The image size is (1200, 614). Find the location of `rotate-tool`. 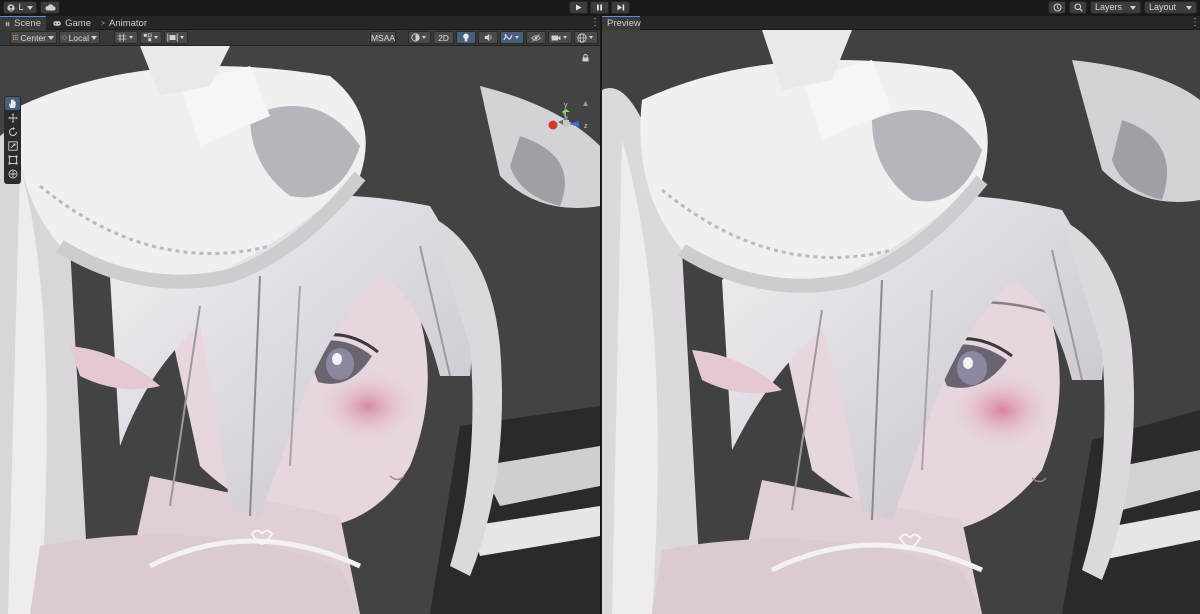

rotate-tool is located at coordinates (12, 131).